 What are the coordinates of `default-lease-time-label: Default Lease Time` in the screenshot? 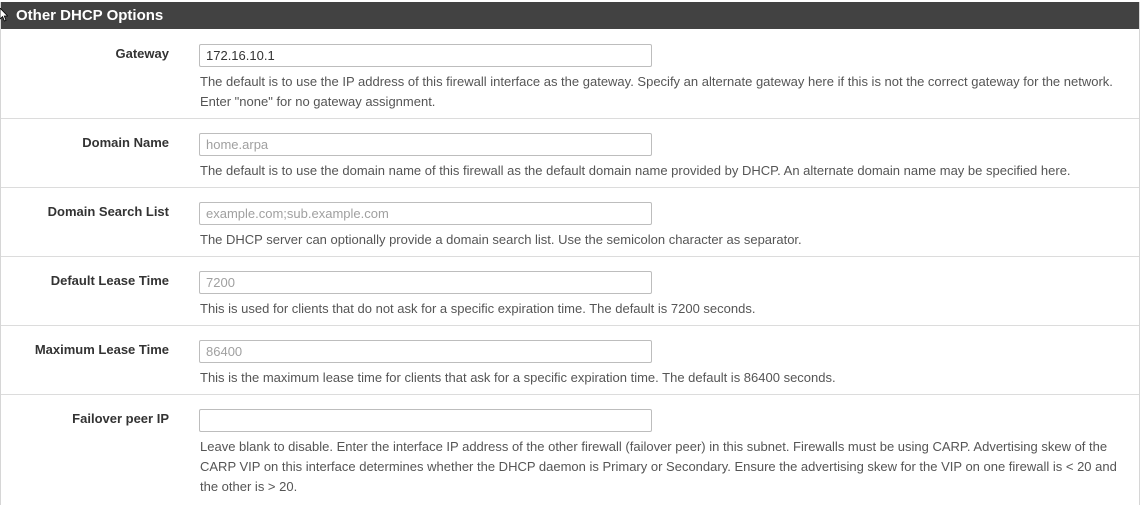 It's located at (109, 280).